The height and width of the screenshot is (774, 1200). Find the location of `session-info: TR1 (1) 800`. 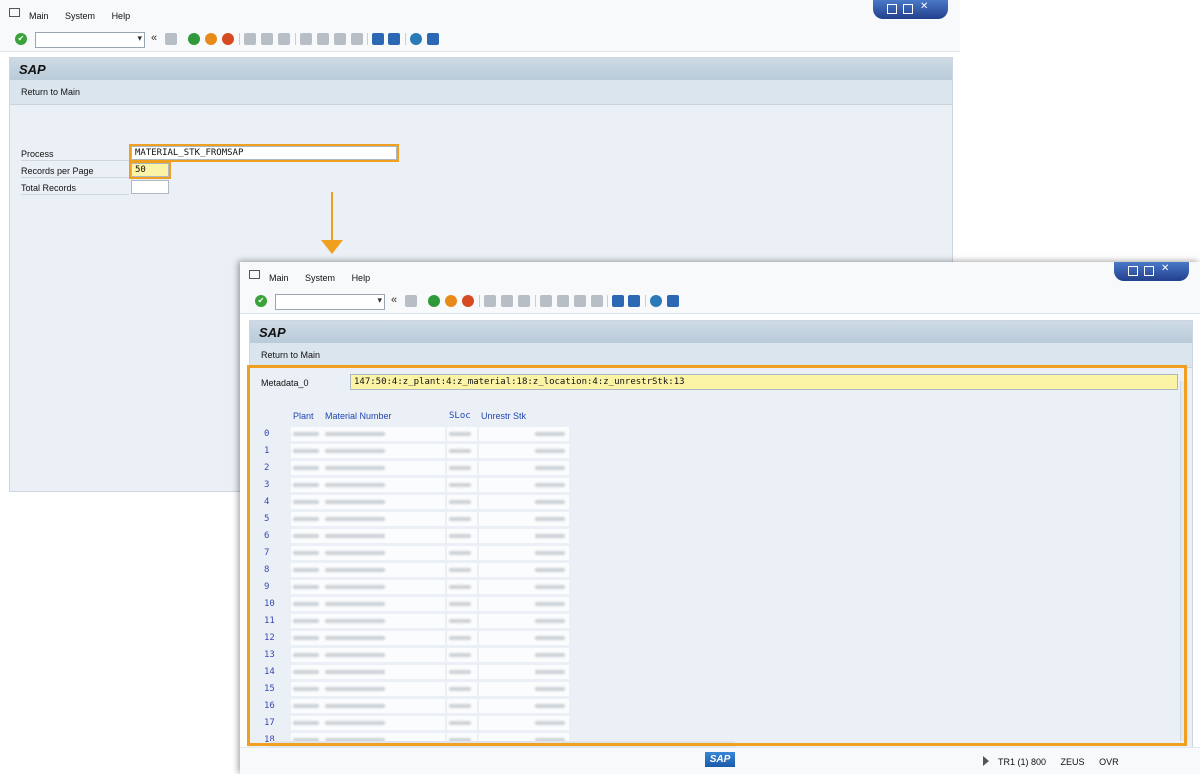

session-info: TR1 (1) 800 is located at coordinates (1022, 762).